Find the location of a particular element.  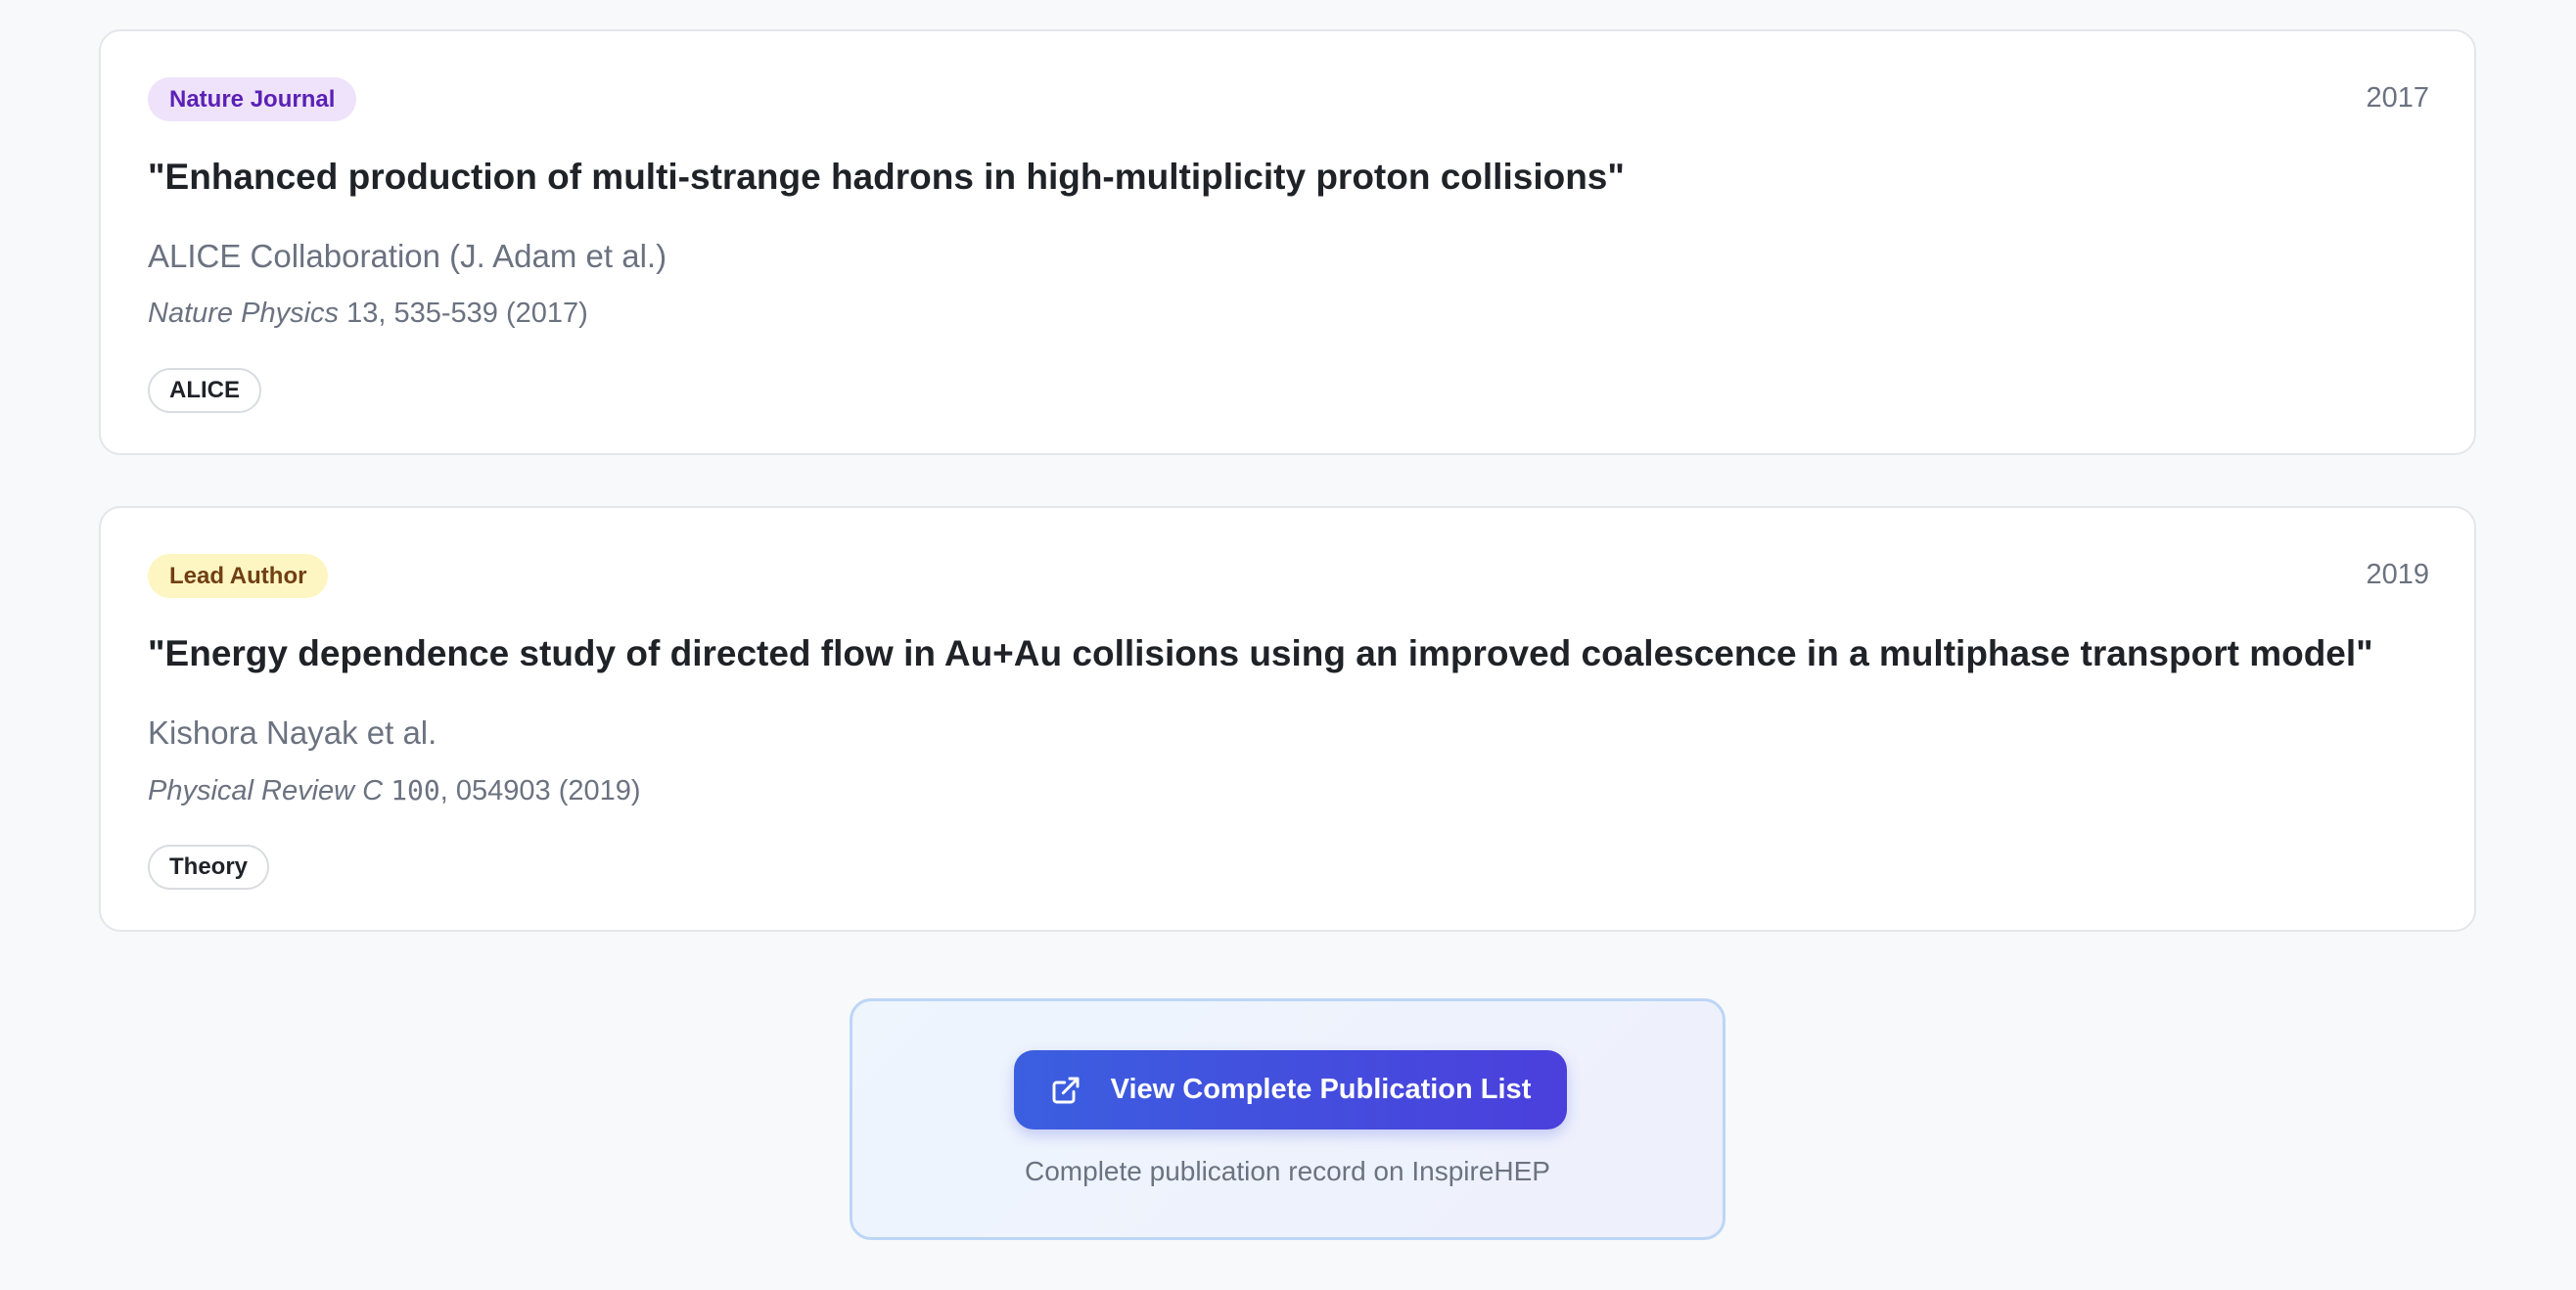

publication-year: 2019 is located at coordinates (2397, 575).